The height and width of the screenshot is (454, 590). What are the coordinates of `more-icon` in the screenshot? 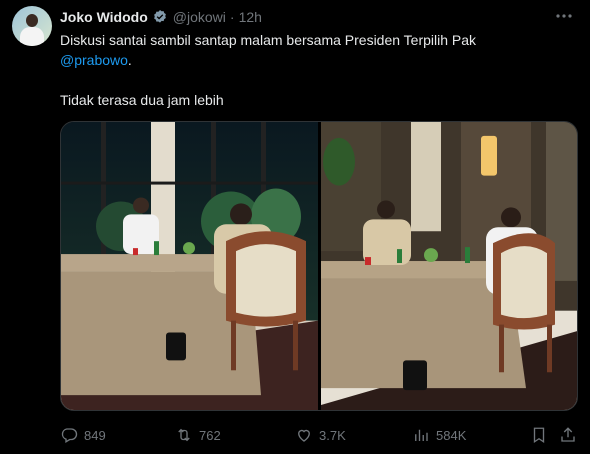 It's located at (564, 16).